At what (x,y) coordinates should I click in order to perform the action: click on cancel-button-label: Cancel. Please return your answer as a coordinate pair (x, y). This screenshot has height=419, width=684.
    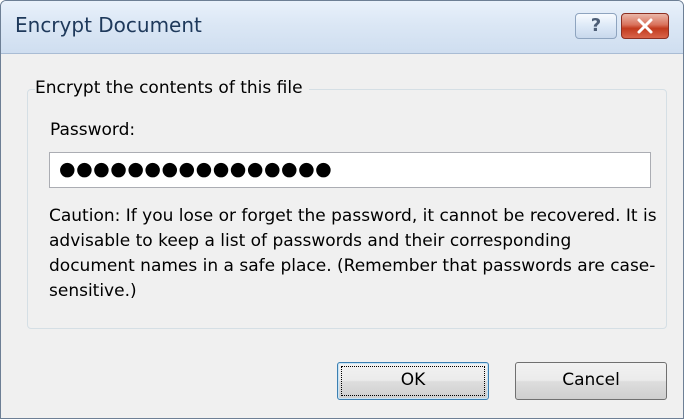
    Looking at the image, I should click on (591, 380).